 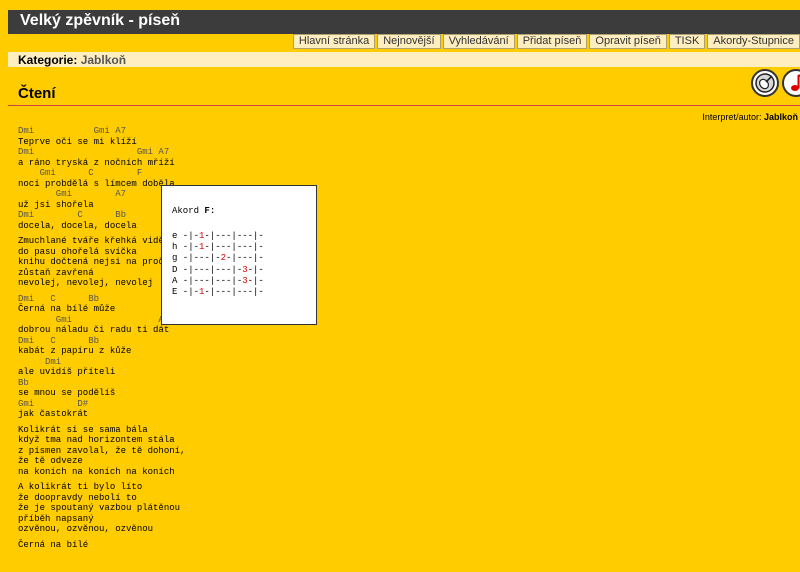 I want to click on lyric-line: Teprve oči se mi klíží, so click(x=77, y=141).